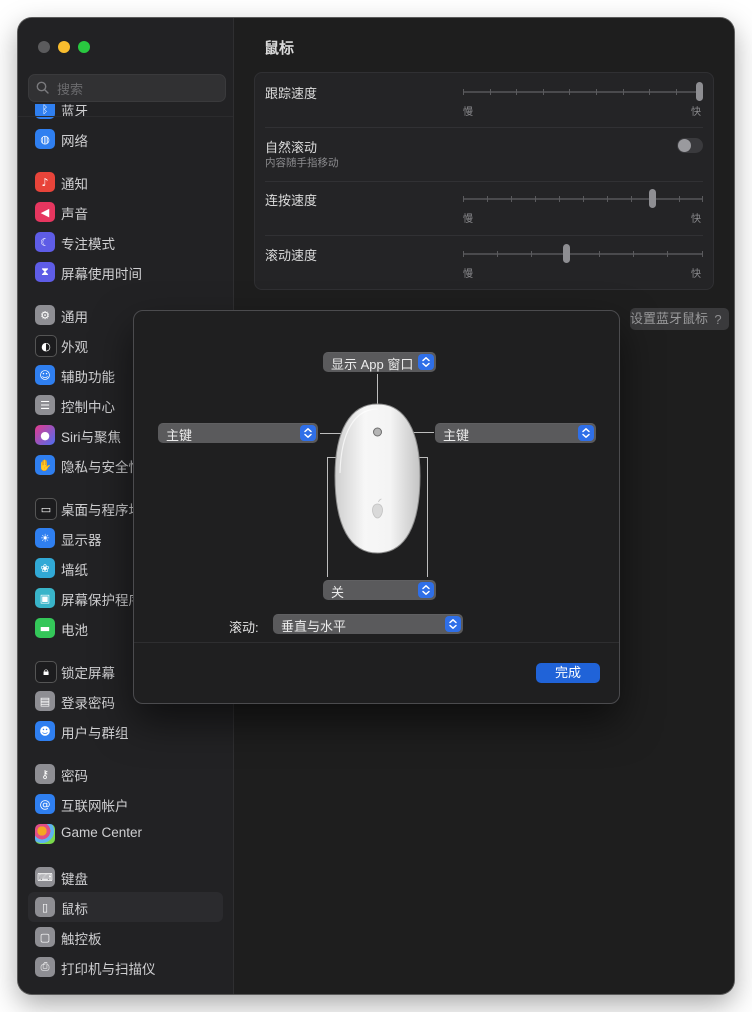 Image resolution: width=752 pixels, height=1012 pixels. What do you see at coordinates (45, 967) in the screenshot?
I see `printer-icon: ⎙` at bounding box center [45, 967].